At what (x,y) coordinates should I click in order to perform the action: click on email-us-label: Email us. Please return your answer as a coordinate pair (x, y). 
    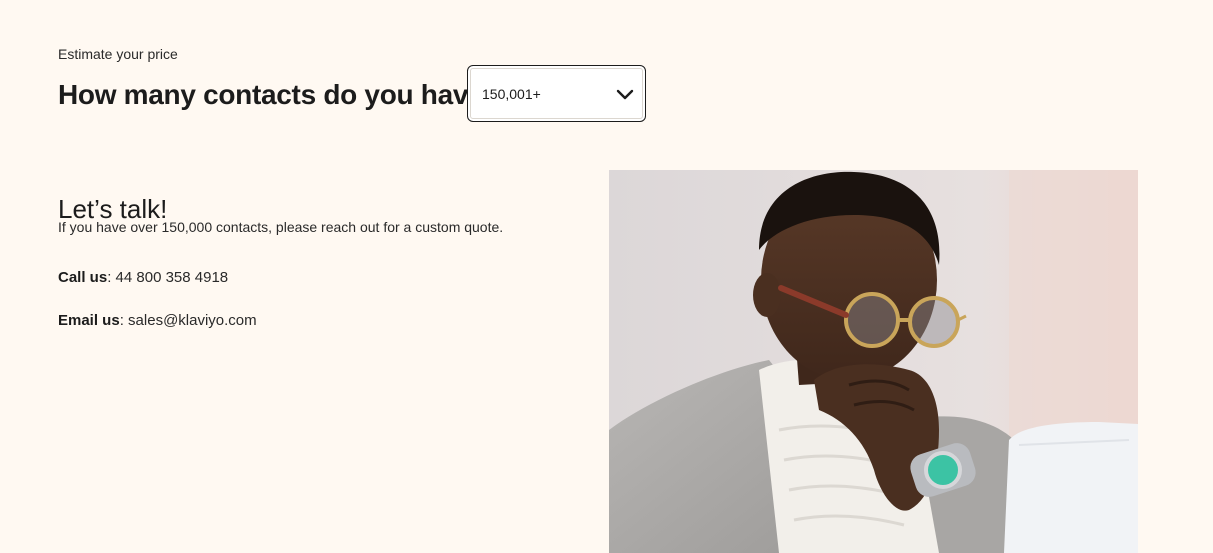
    Looking at the image, I should click on (89, 320).